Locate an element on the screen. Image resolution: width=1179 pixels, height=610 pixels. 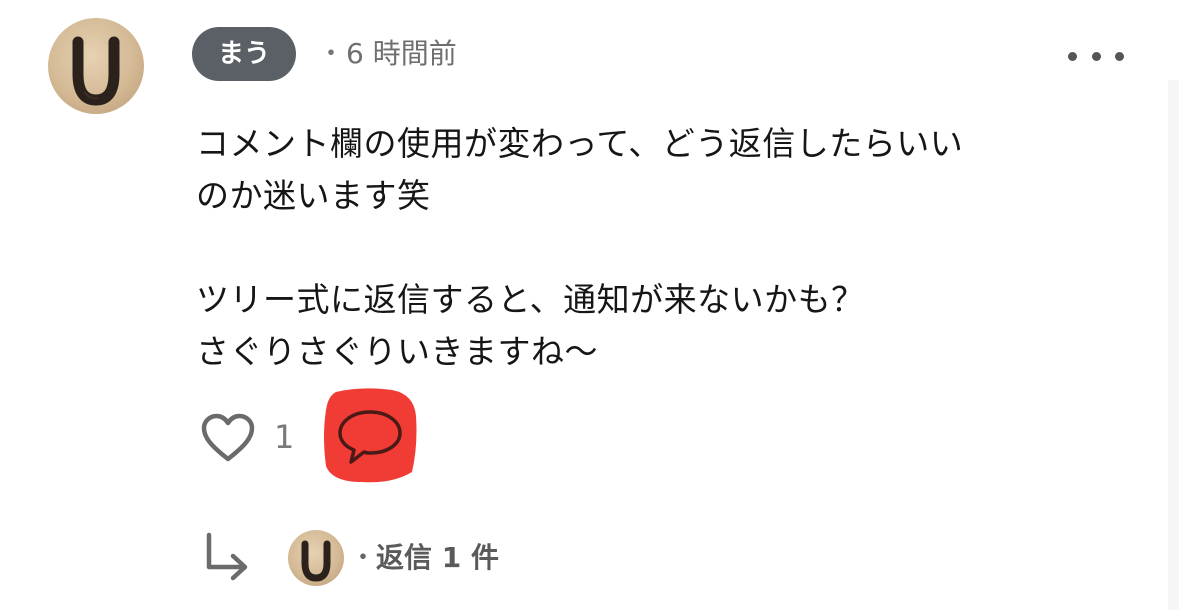
username-badge: まう is located at coordinates (244, 54).